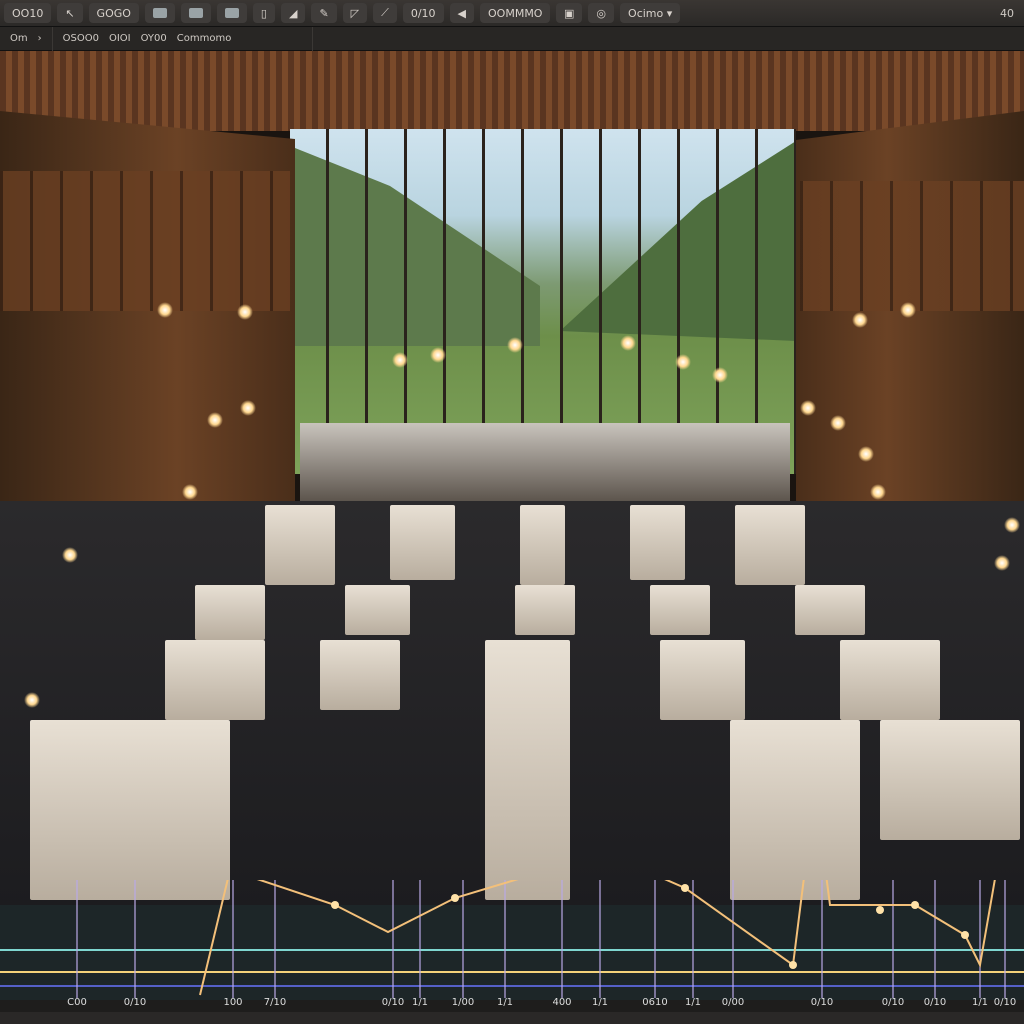 Image resolution: width=1024 pixels, height=1024 pixels. What do you see at coordinates (263, 13) in the screenshot?
I see `frame-icon: ▯` at bounding box center [263, 13].